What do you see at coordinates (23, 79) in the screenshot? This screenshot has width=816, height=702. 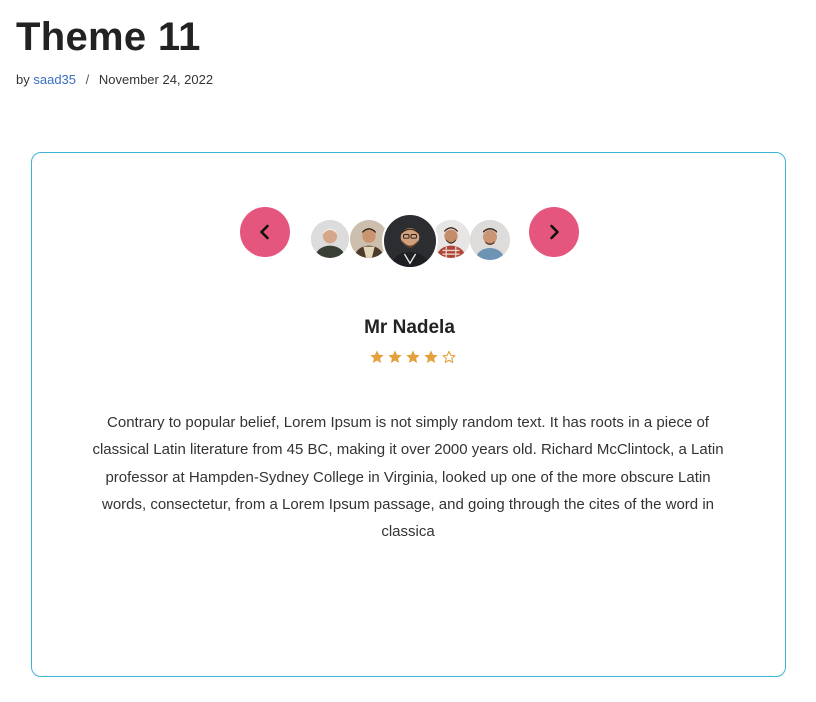 I see `by-label: by` at bounding box center [23, 79].